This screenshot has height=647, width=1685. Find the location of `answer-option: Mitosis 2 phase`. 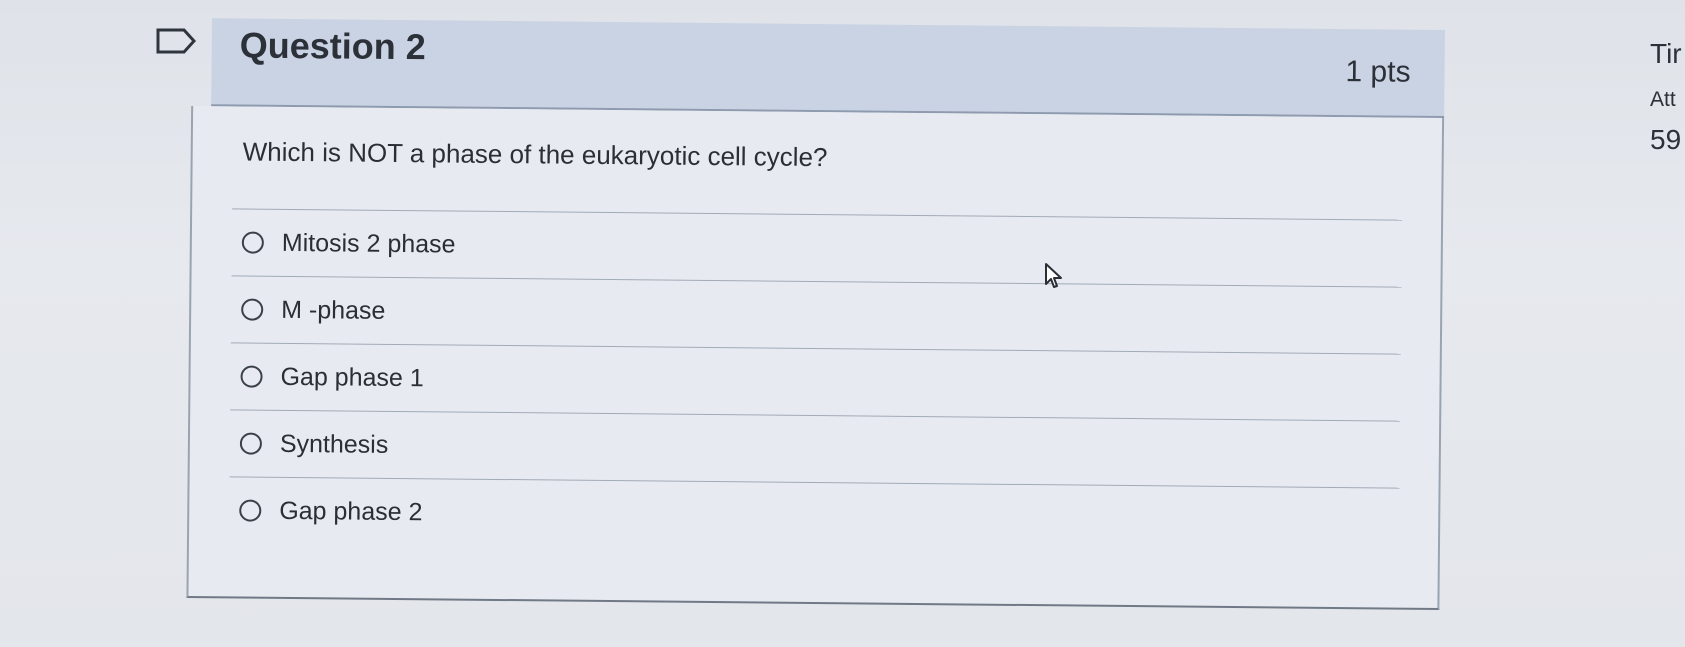

answer-option: Mitosis 2 phase is located at coordinates (817, 247).